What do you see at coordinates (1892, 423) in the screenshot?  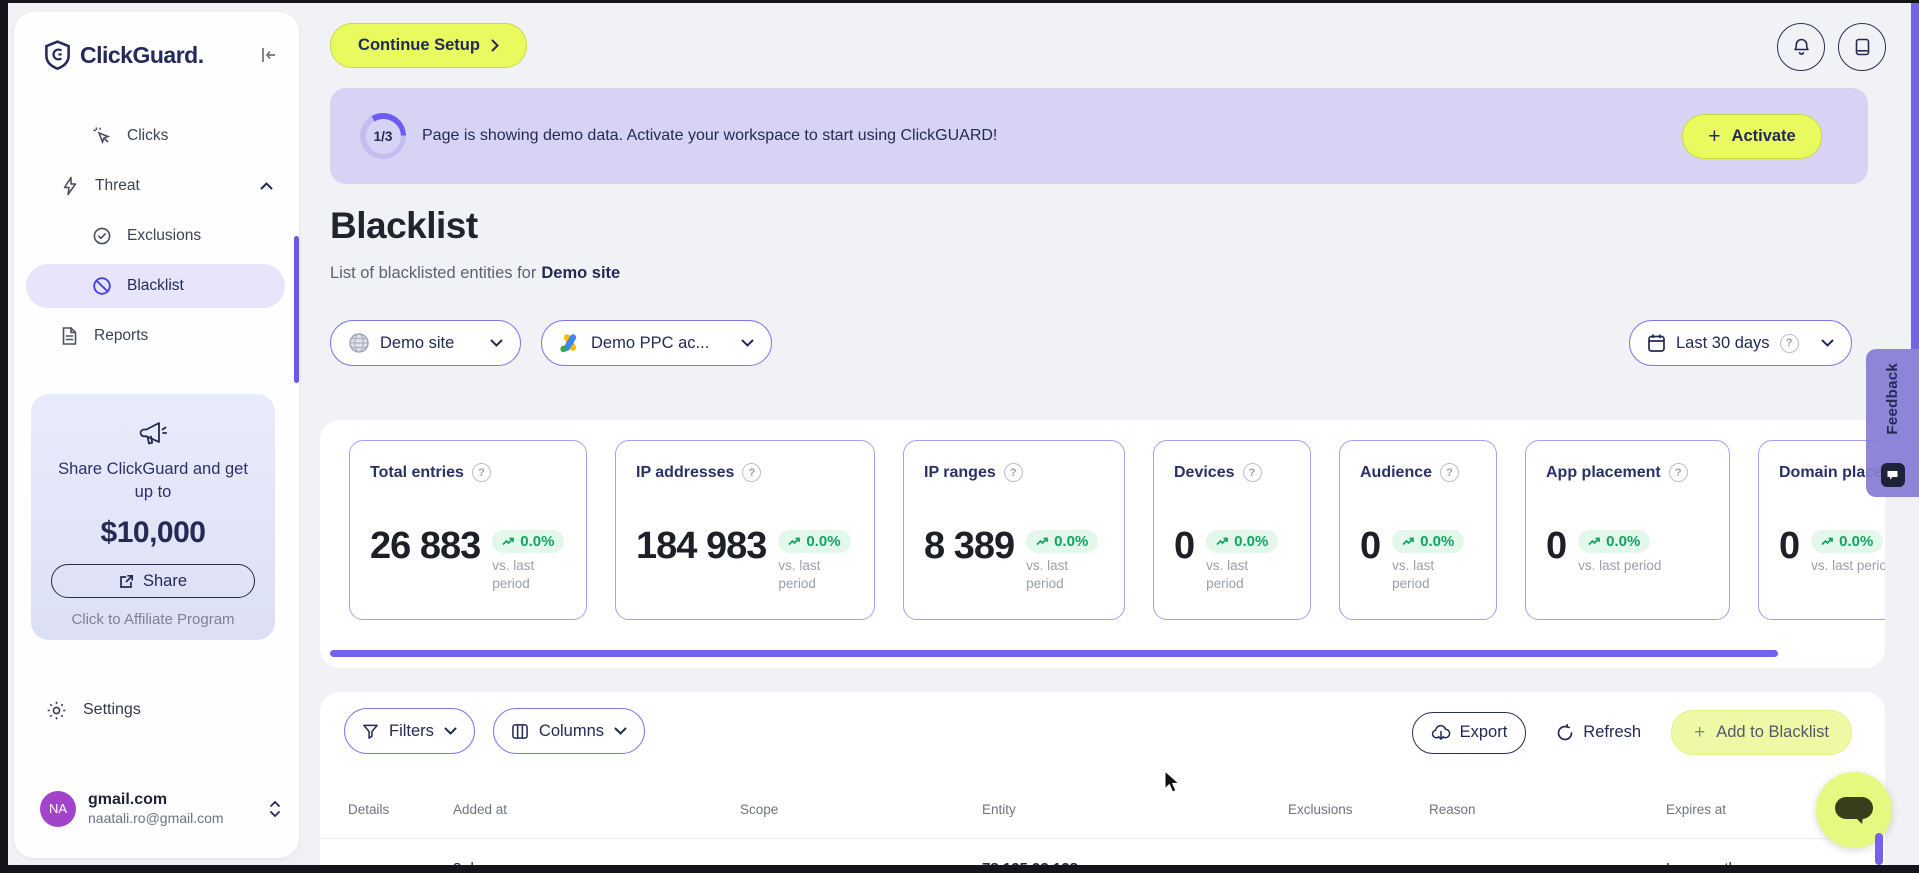 I see `feedback-tab: Feedback` at bounding box center [1892, 423].